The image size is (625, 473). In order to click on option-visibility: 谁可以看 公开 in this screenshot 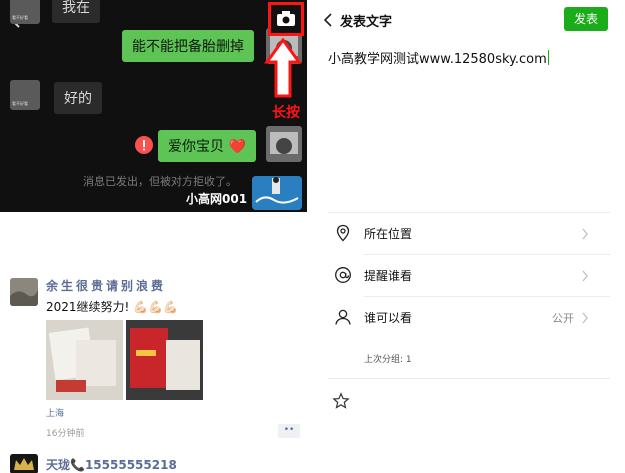, I will do `click(471, 318)`.